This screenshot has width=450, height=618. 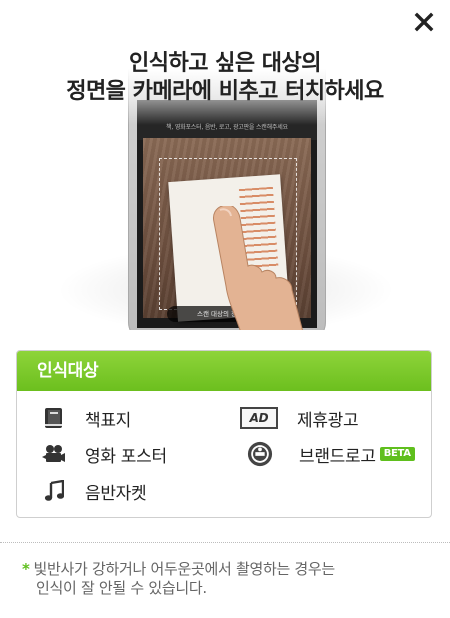 I want to click on music-note-icon, so click(x=54, y=491).